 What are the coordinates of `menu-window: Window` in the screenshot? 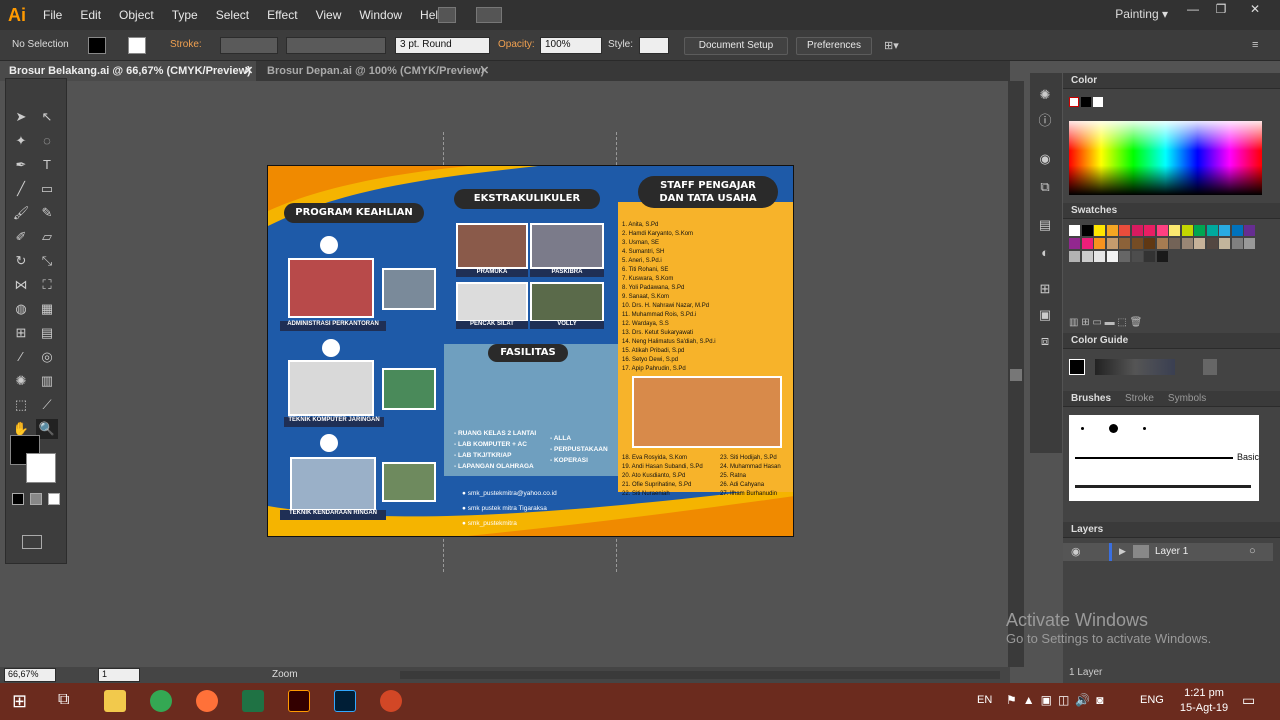 It's located at (380, 15).